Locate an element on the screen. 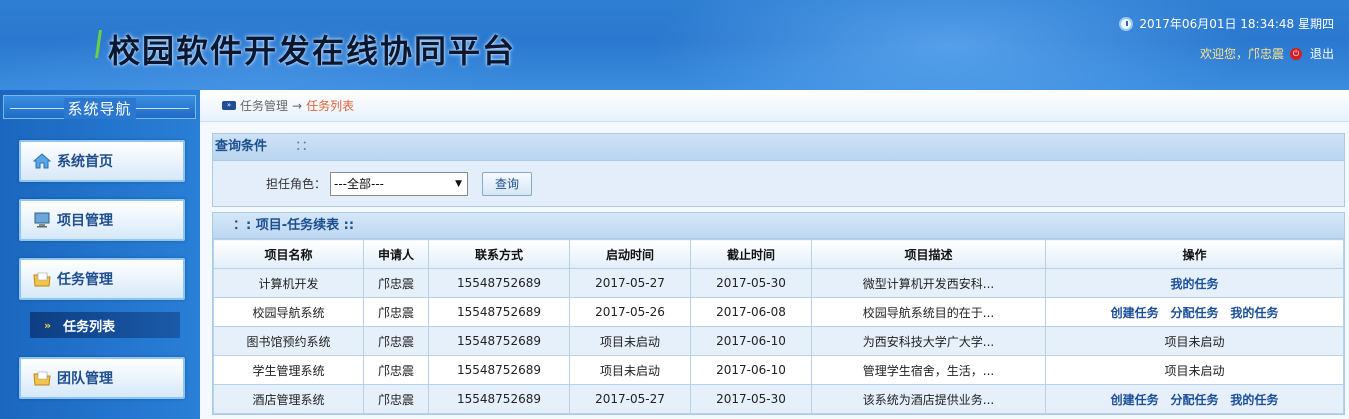 The image size is (1349, 419). double-chevron-icon: » is located at coordinates (48, 325).